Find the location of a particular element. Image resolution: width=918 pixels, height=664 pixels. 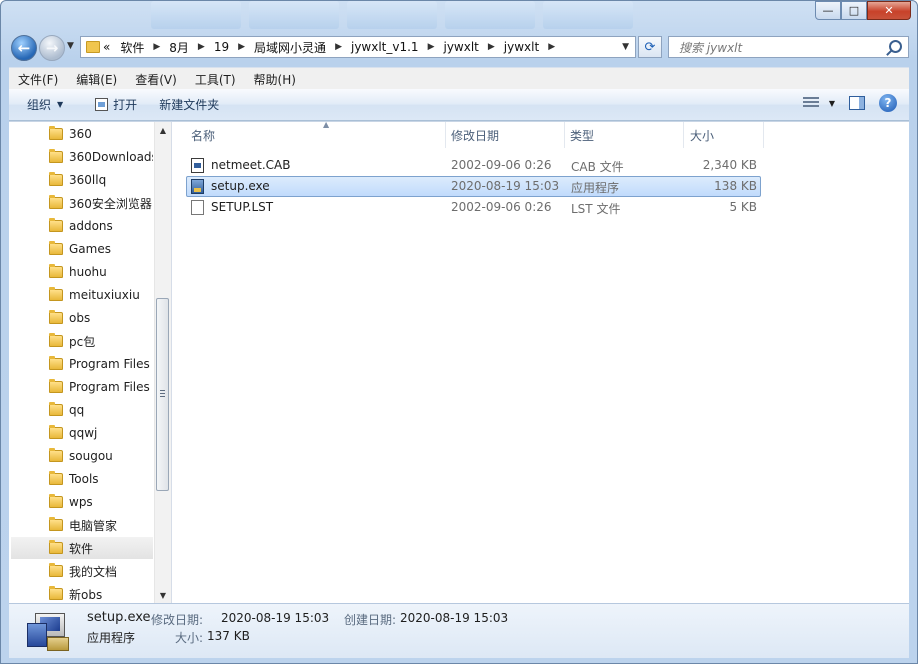

file-size: 138 KB is located at coordinates (735, 186).